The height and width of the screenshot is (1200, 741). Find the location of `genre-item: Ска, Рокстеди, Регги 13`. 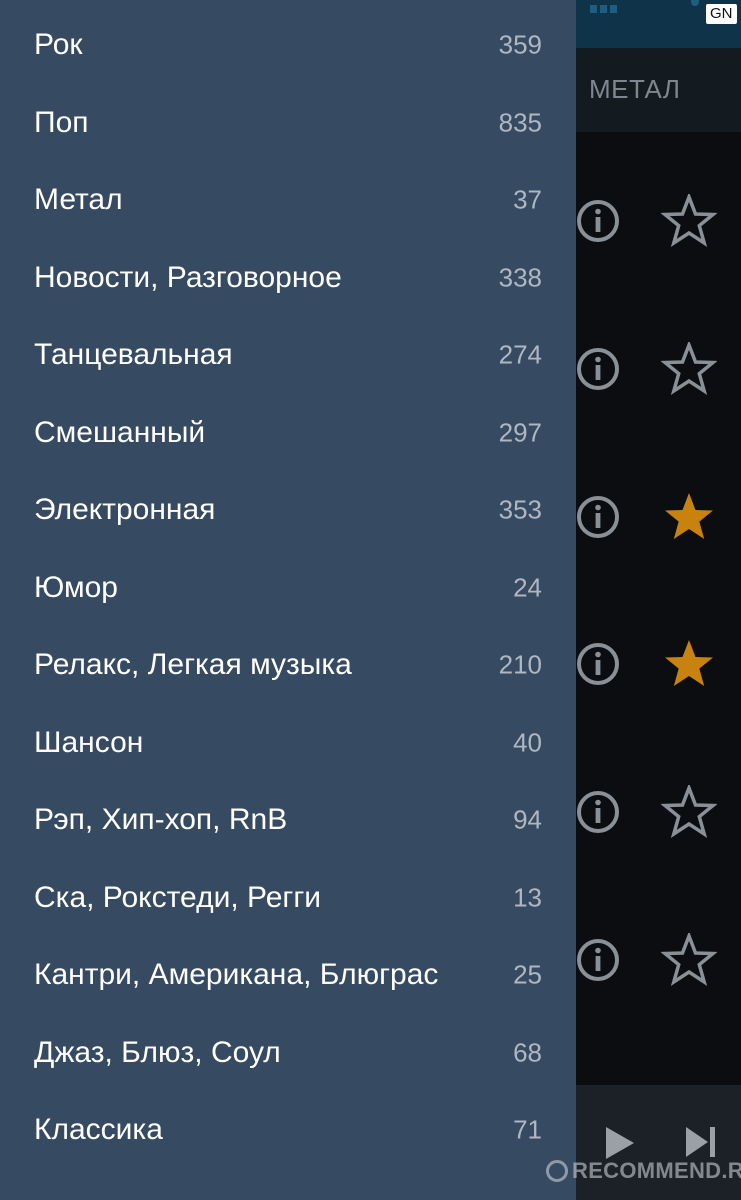

genre-item: Ска, Рокстеди, Регги 13 is located at coordinates (288, 897).